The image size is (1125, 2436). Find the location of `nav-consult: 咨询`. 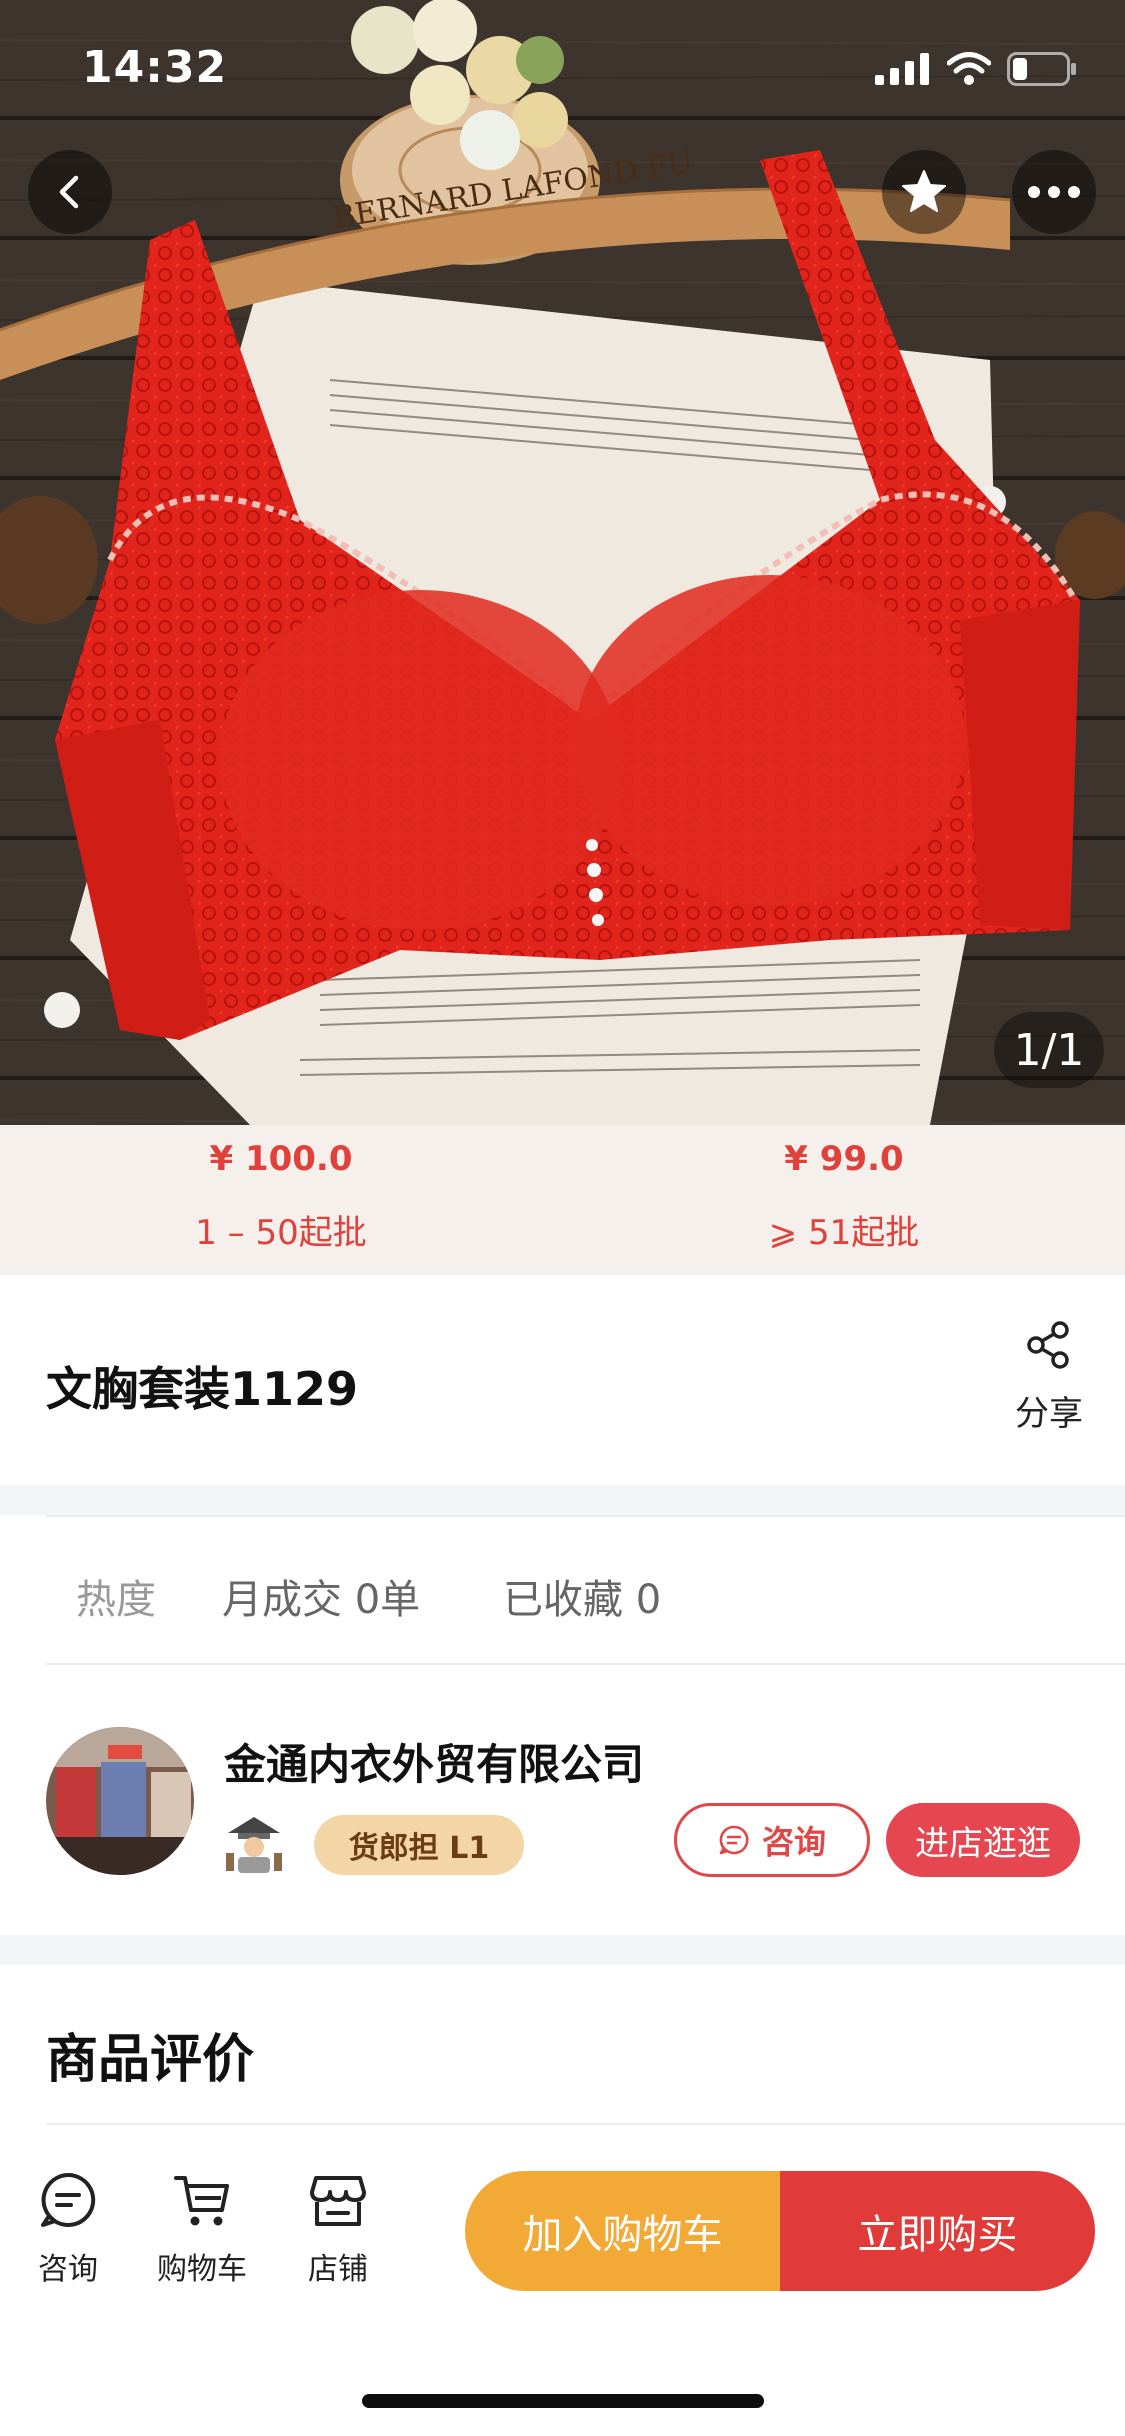

nav-consult: 咨询 is located at coordinates (68, 2229).